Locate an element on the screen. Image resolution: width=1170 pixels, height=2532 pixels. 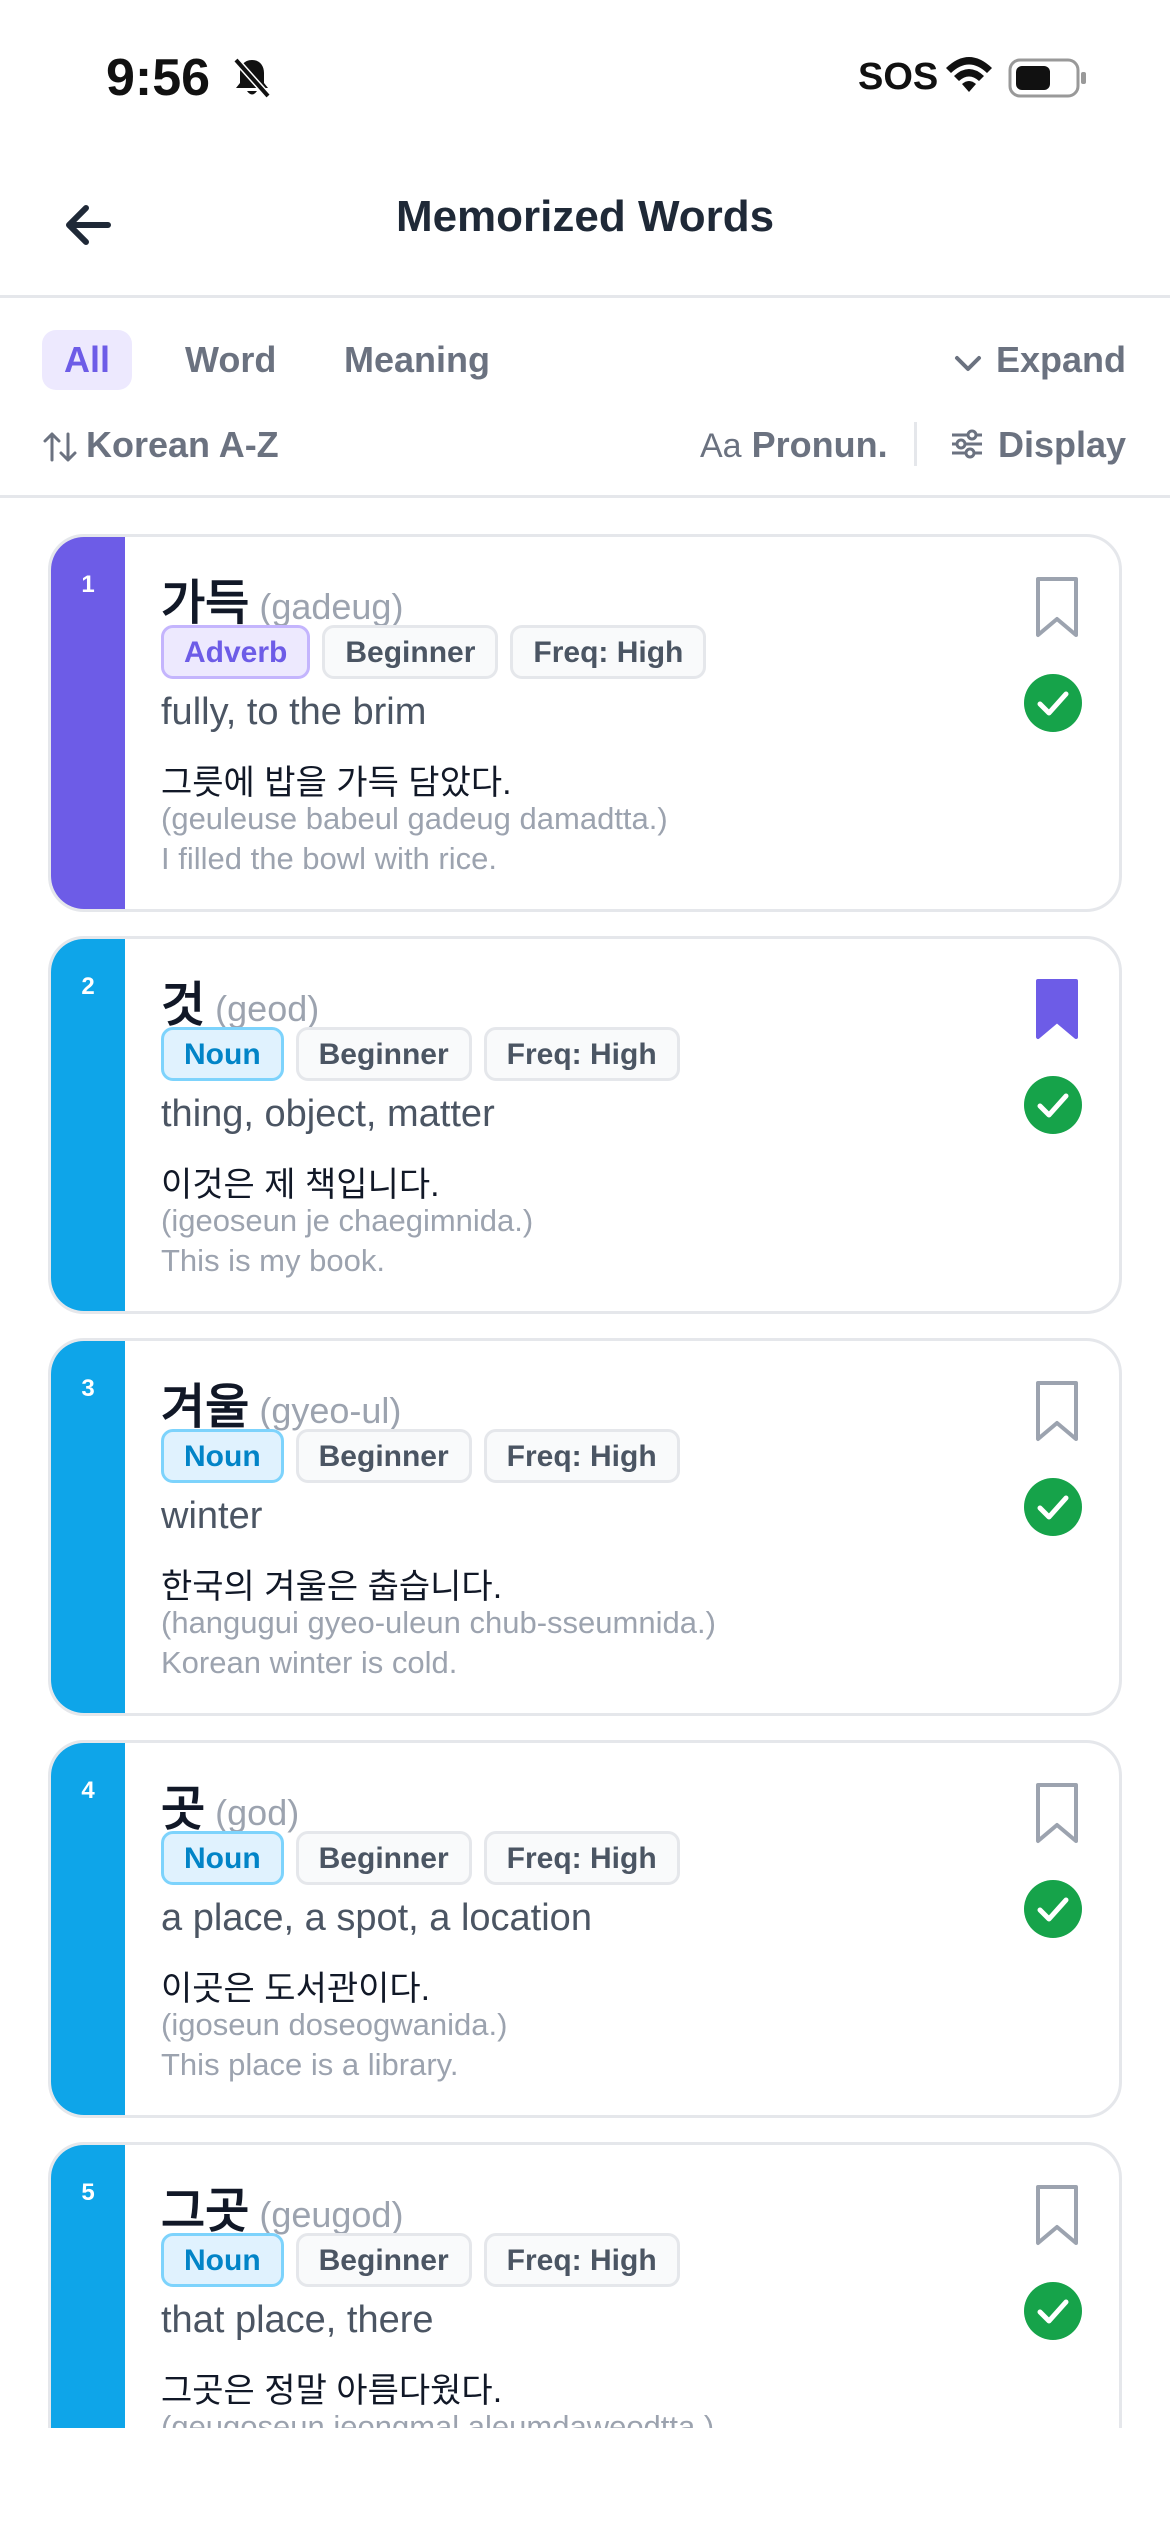
example-sentence: 이곳은 도서관이다. is located at coordinates (296, 1989).